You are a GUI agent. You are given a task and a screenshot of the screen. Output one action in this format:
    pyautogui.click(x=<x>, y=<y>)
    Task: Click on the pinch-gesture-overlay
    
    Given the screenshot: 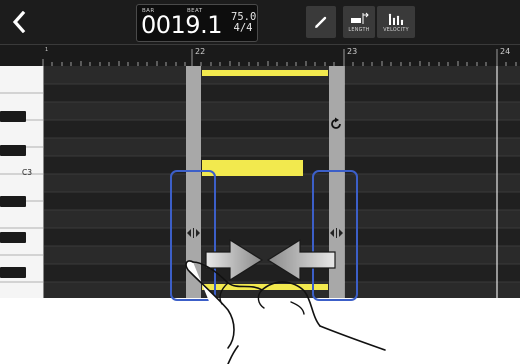 What is the action you would take?
    pyautogui.click(x=285, y=301)
    